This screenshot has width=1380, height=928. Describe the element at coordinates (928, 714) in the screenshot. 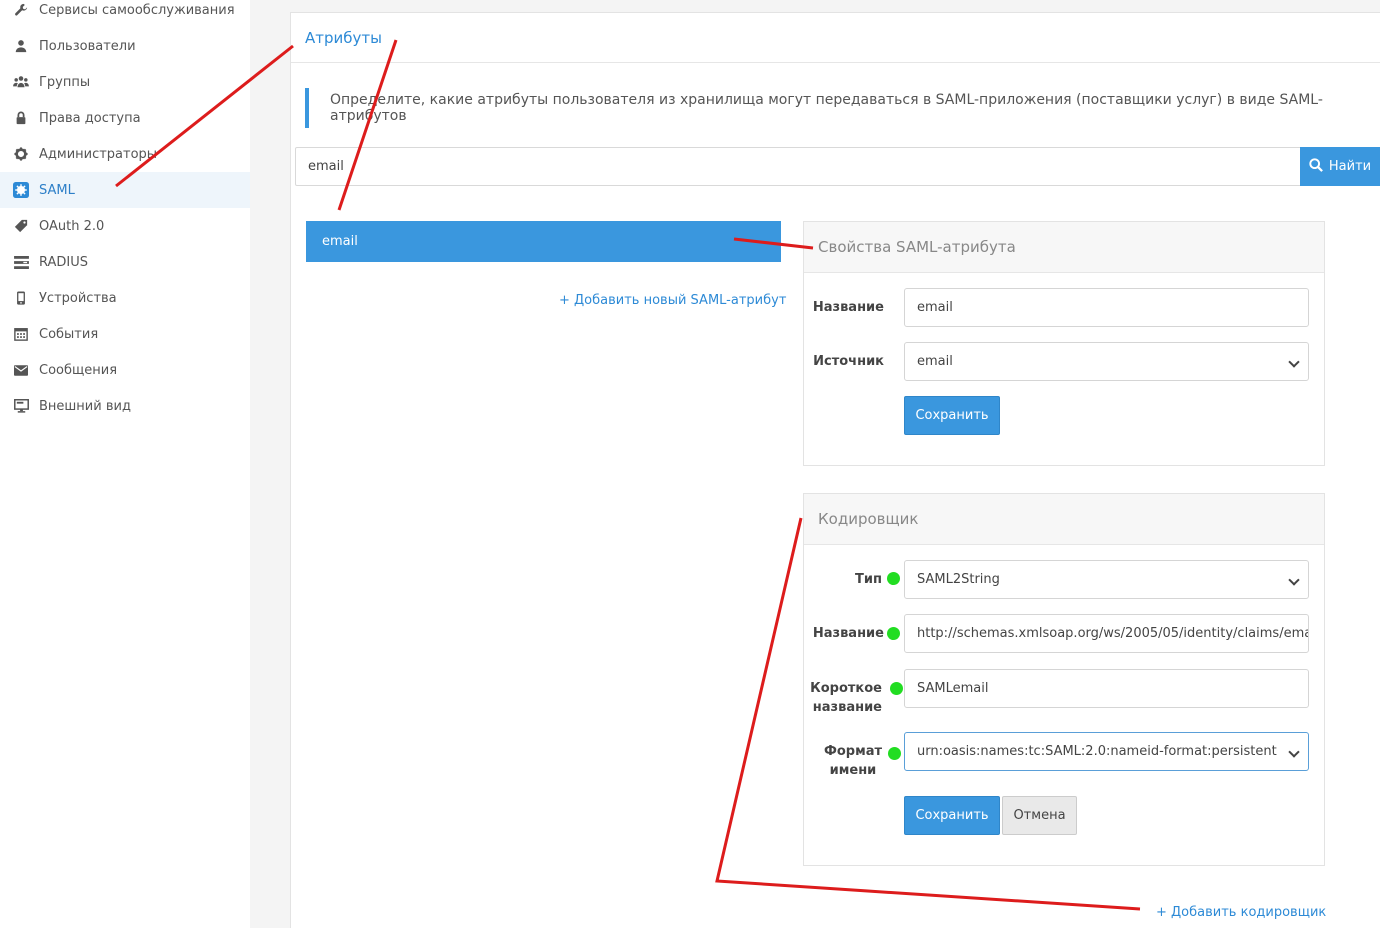

I see `annotation-line-encoder` at that location.